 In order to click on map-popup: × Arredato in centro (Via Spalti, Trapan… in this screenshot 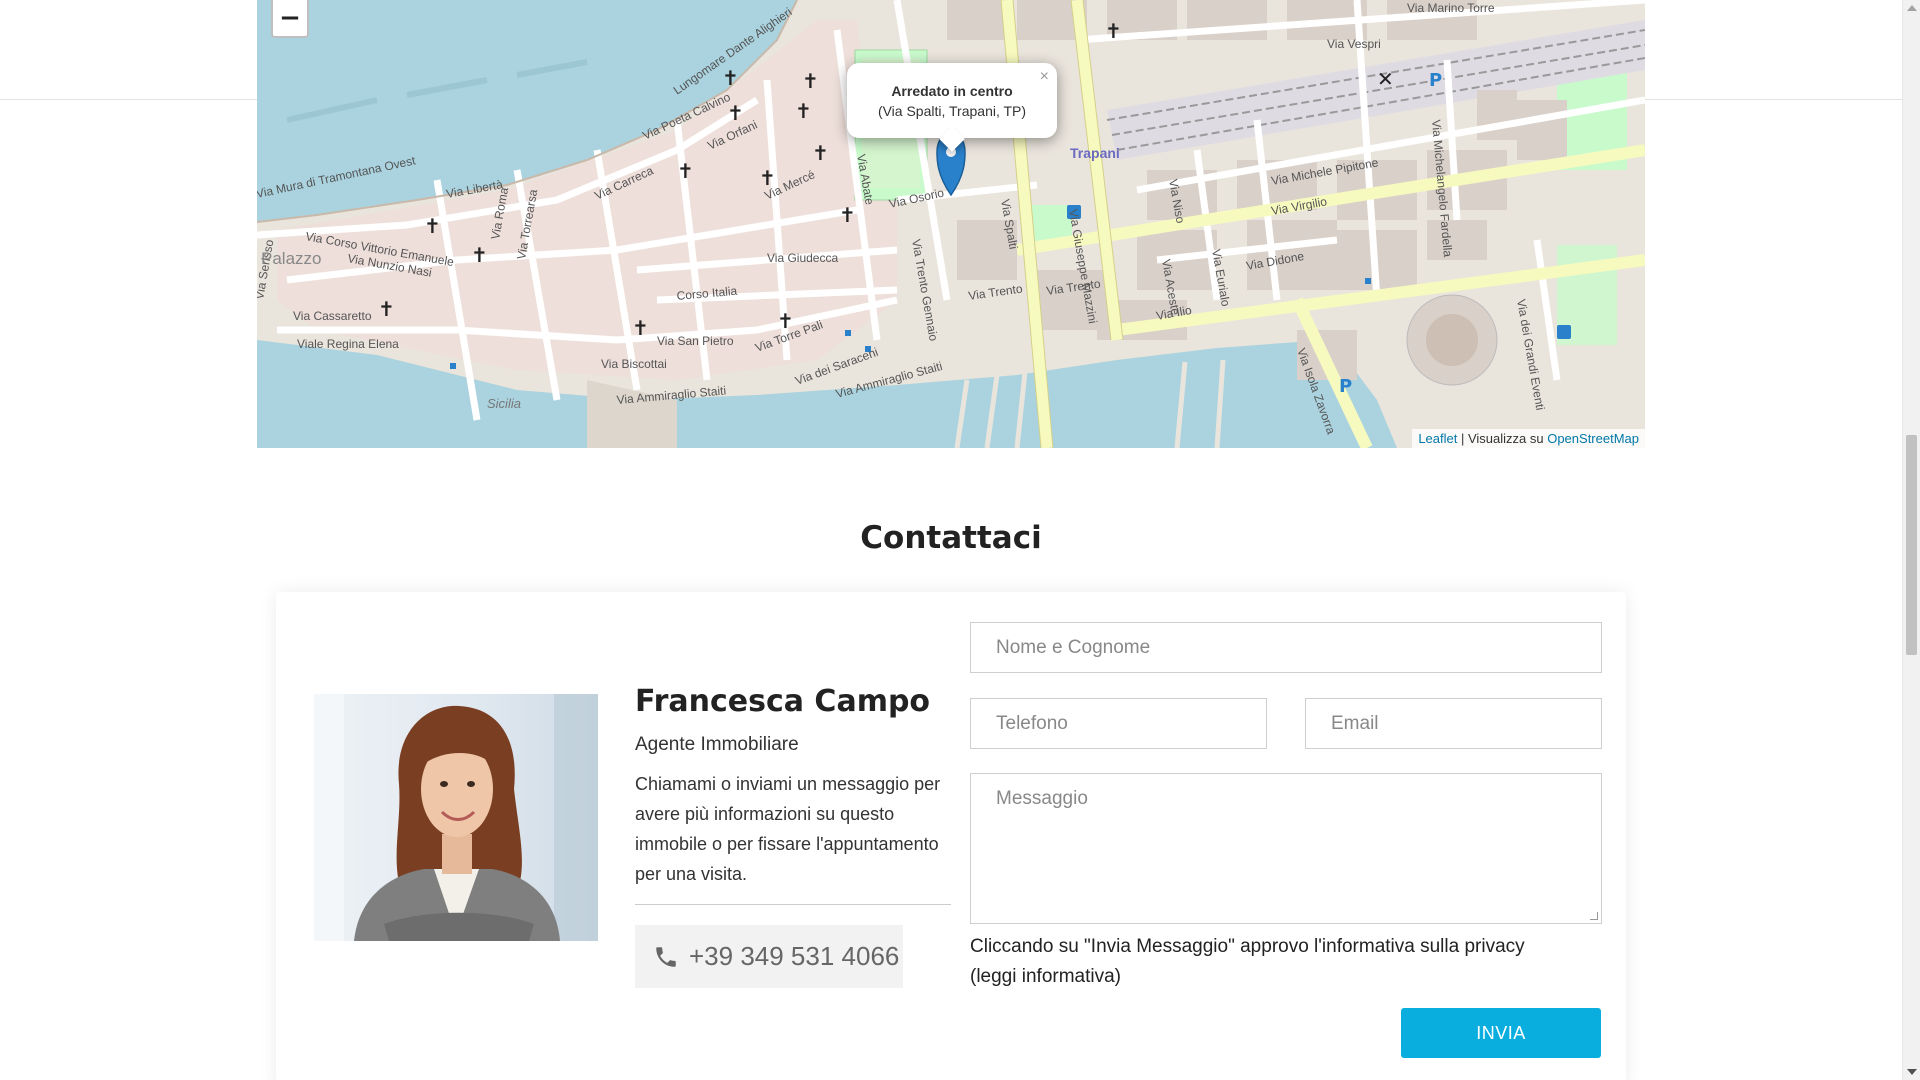, I will do `click(952, 100)`.